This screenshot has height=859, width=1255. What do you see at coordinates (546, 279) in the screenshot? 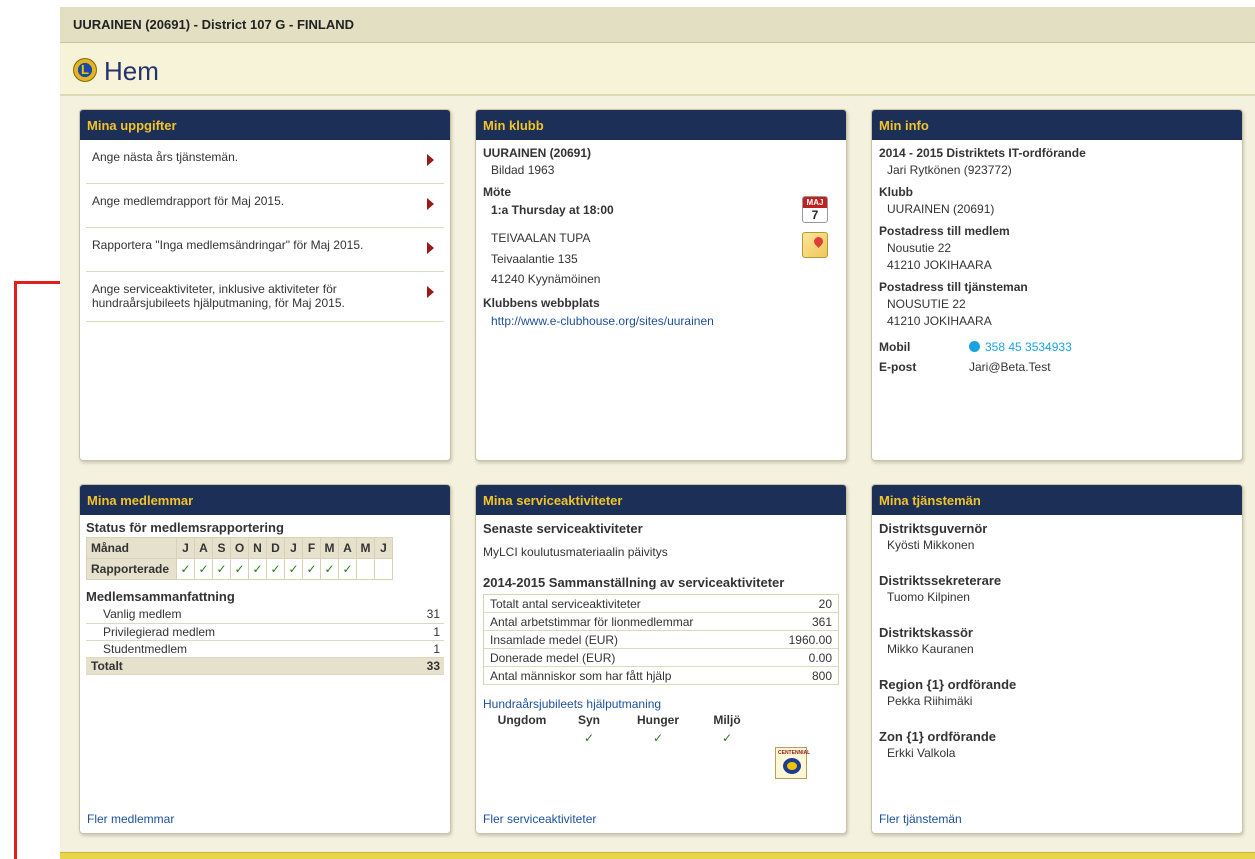
I see `meeting-postal: 41240 Kyynämöinen` at bounding box center [546, 279].